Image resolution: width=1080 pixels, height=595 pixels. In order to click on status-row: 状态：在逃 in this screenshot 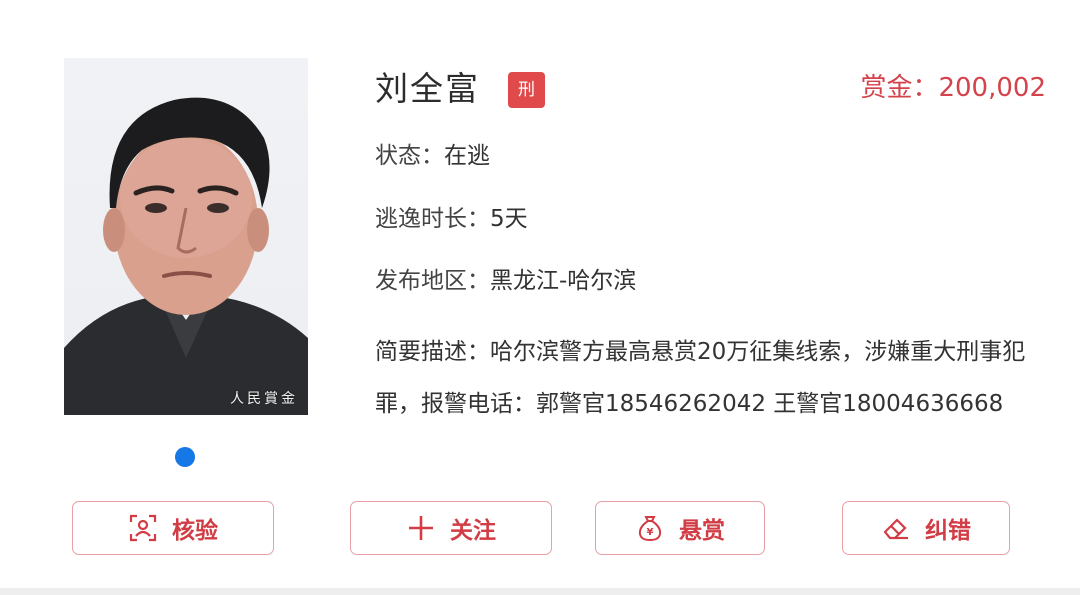, I will do `click(432, 156)`.